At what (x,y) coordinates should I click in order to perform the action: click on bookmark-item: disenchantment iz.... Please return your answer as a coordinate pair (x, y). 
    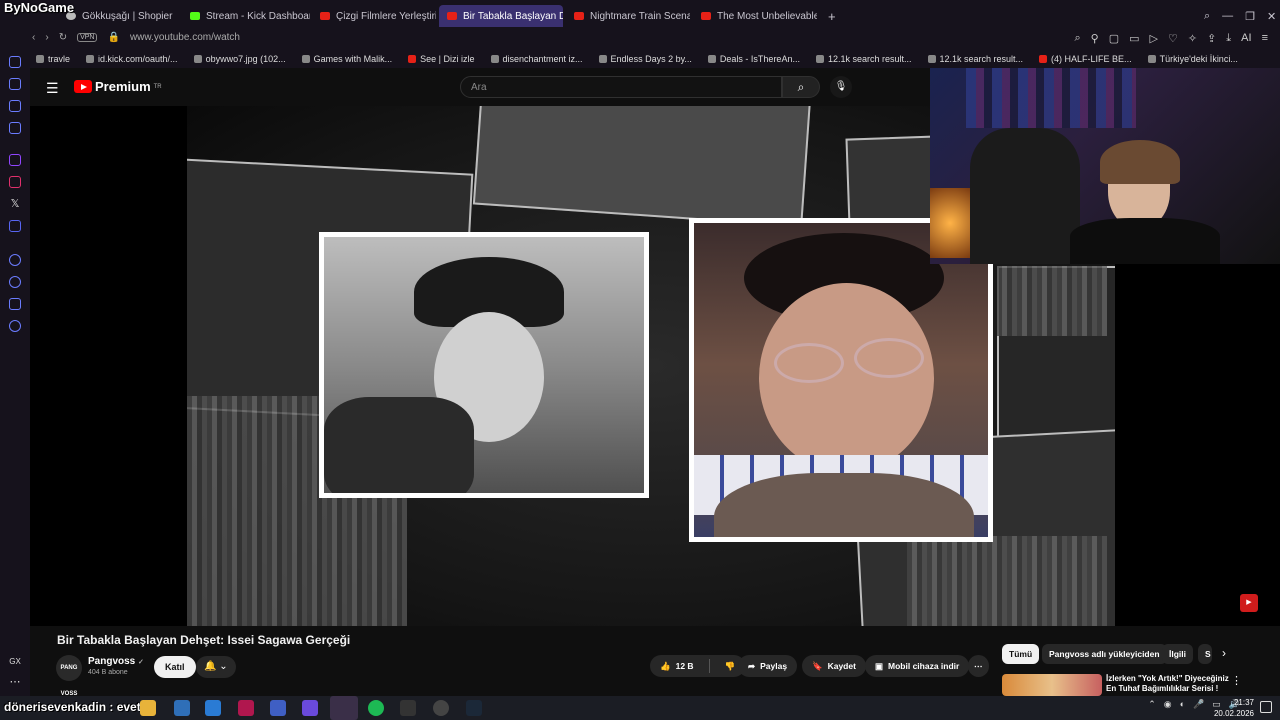
    Looking at the image, I should click on (536, 59).